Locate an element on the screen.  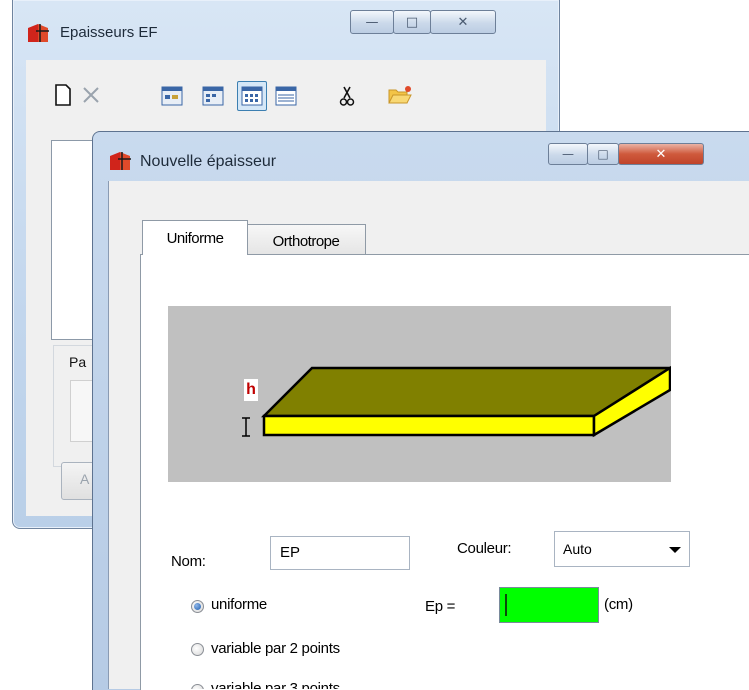
radio-selected-dot is located at coordinates (197, 606).